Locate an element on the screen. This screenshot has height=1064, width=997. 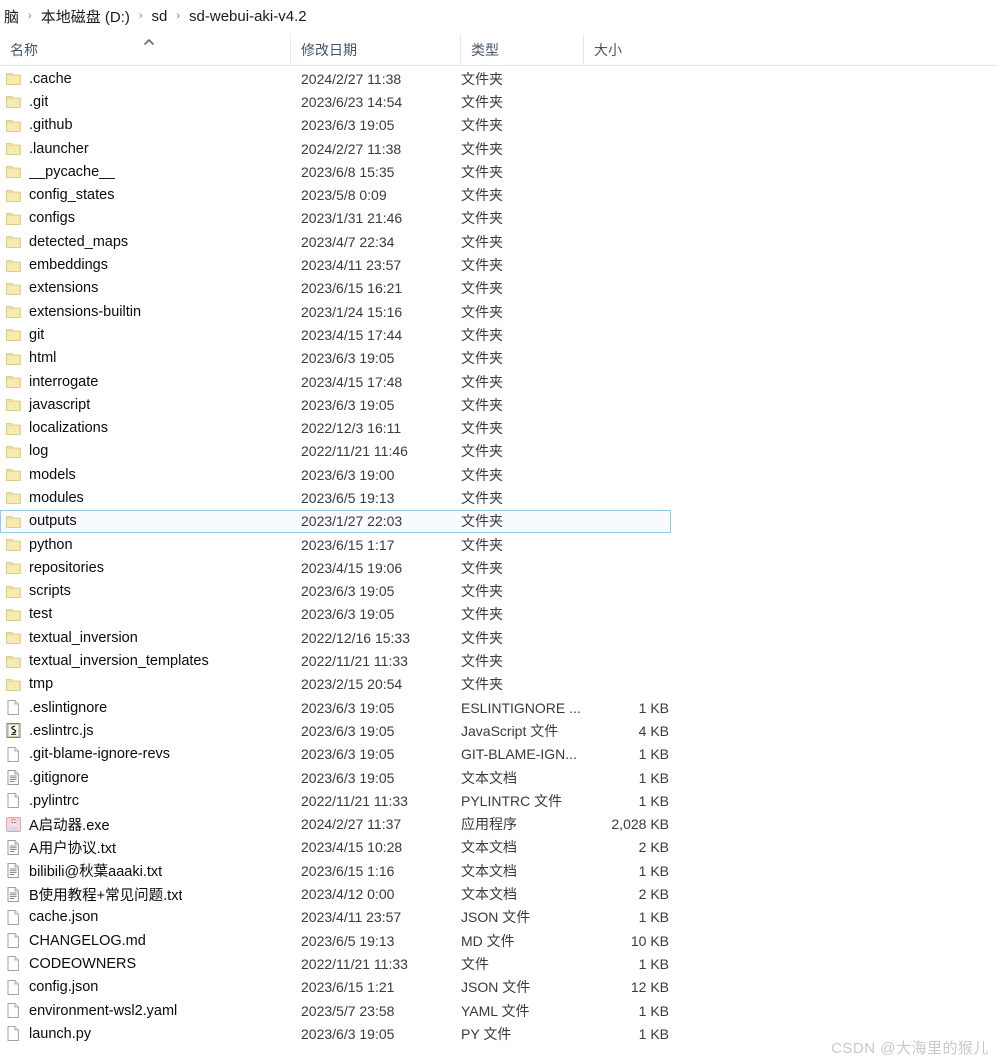
breadcrumb-item-1: 本地磁盘 (D:) is located at coordinates (85, 16).